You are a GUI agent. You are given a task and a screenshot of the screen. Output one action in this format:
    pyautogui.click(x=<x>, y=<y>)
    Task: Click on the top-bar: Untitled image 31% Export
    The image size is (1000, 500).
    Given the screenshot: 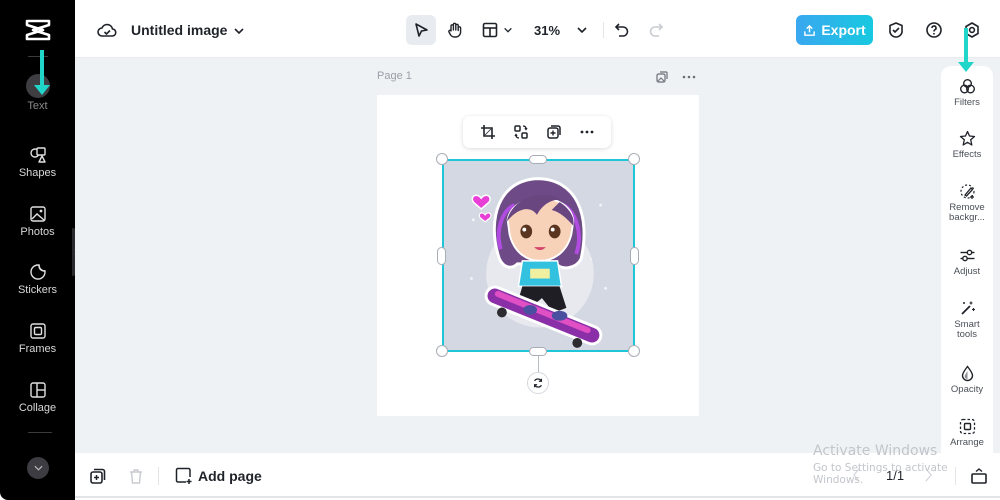 What is the action you would take?
    pyautogui.click(x=537, y=29)
    